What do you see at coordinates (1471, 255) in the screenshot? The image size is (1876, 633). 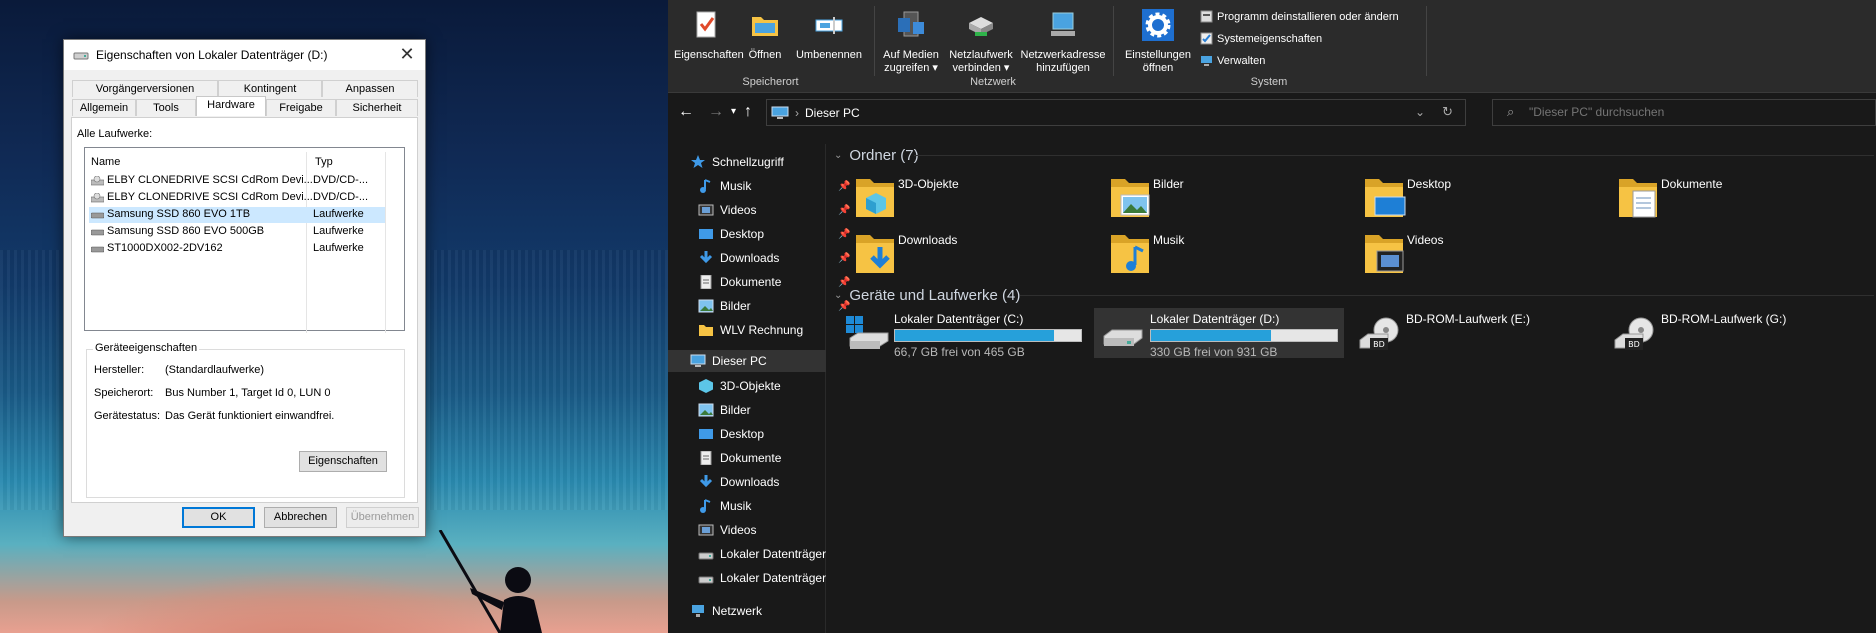 I see `folder-videos: Videos` at bounding box center [1471, 255].